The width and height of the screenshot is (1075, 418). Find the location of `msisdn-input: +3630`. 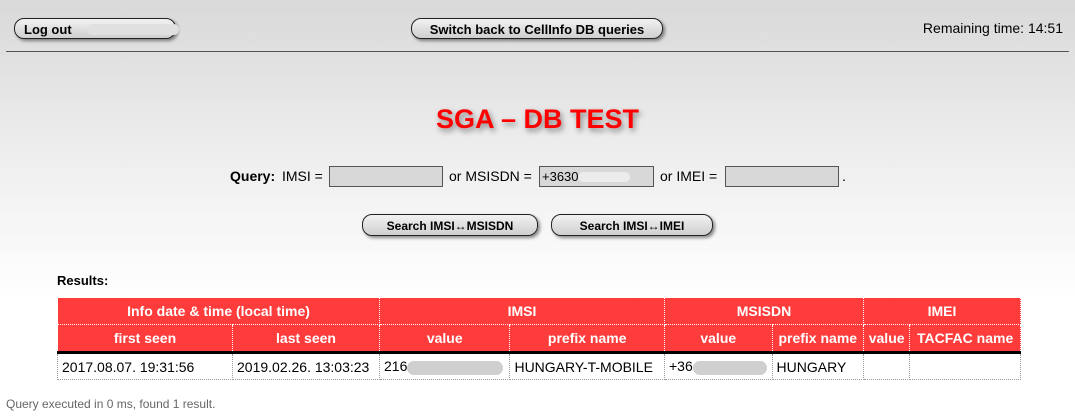

msisdn-input: +3630 is located at coordinates (596, 176).